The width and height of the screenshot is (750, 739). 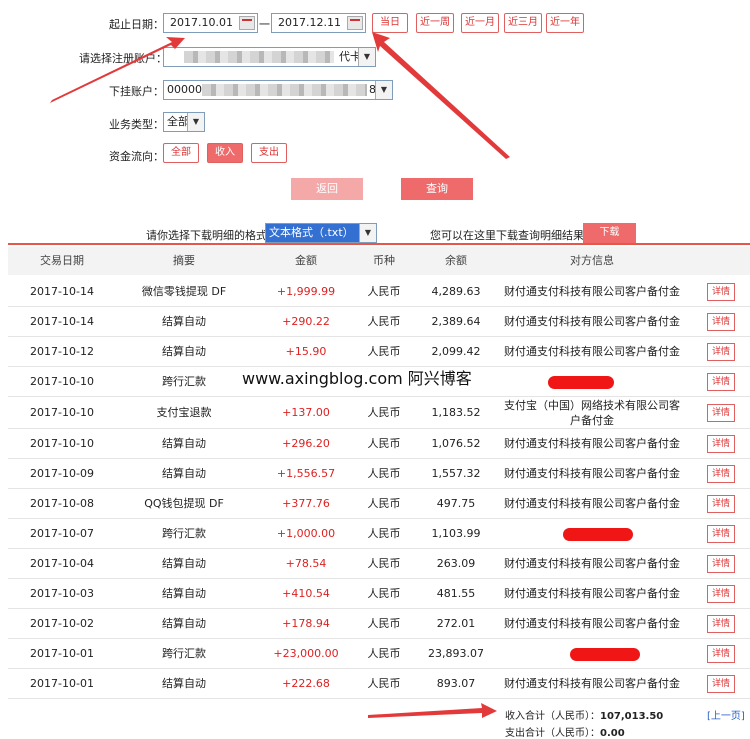 What do you see at coordinates (441, 95) in the screenshot?
I see `arrow-to-end-date` at bounding box center [441, 95].